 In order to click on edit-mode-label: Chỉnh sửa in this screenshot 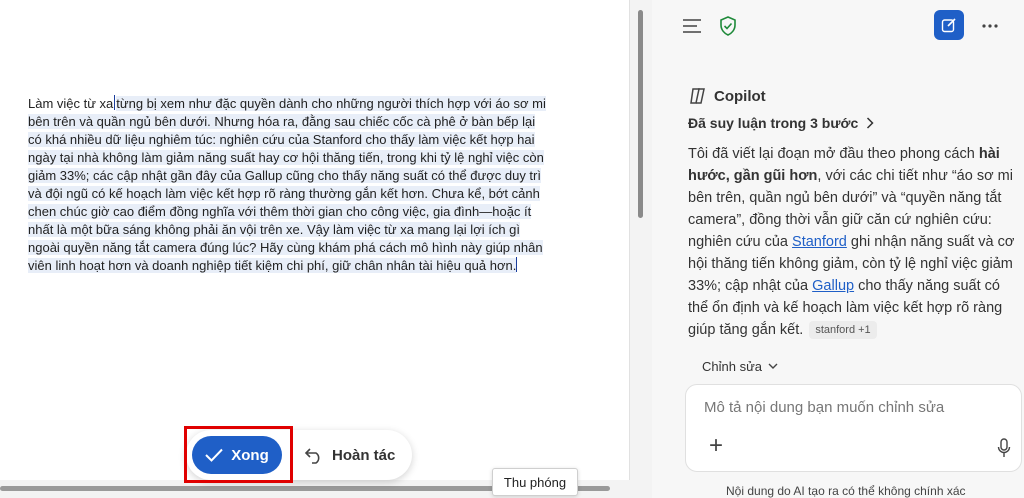, I will do `click(732, 366)`.